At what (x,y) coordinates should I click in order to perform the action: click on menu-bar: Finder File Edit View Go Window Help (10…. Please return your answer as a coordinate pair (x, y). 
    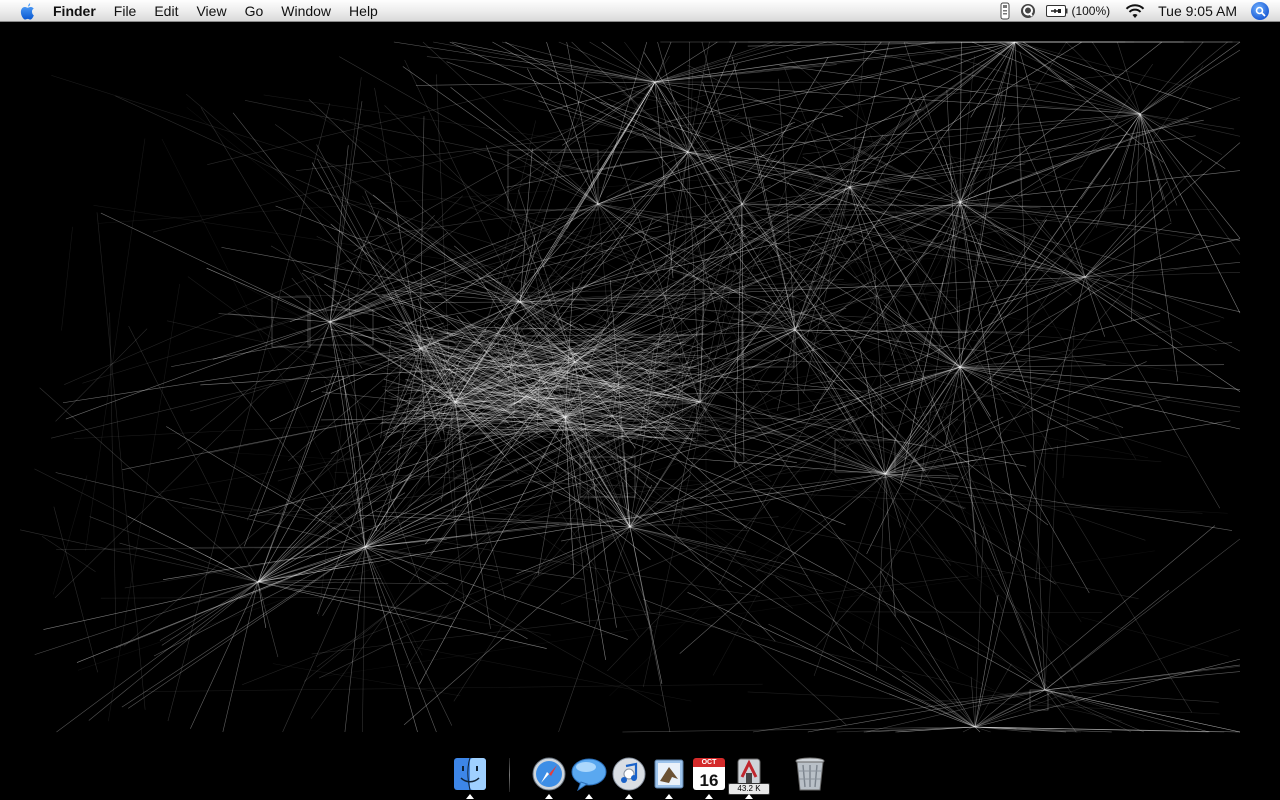
    Looking at the image, I should click on (640, 11).